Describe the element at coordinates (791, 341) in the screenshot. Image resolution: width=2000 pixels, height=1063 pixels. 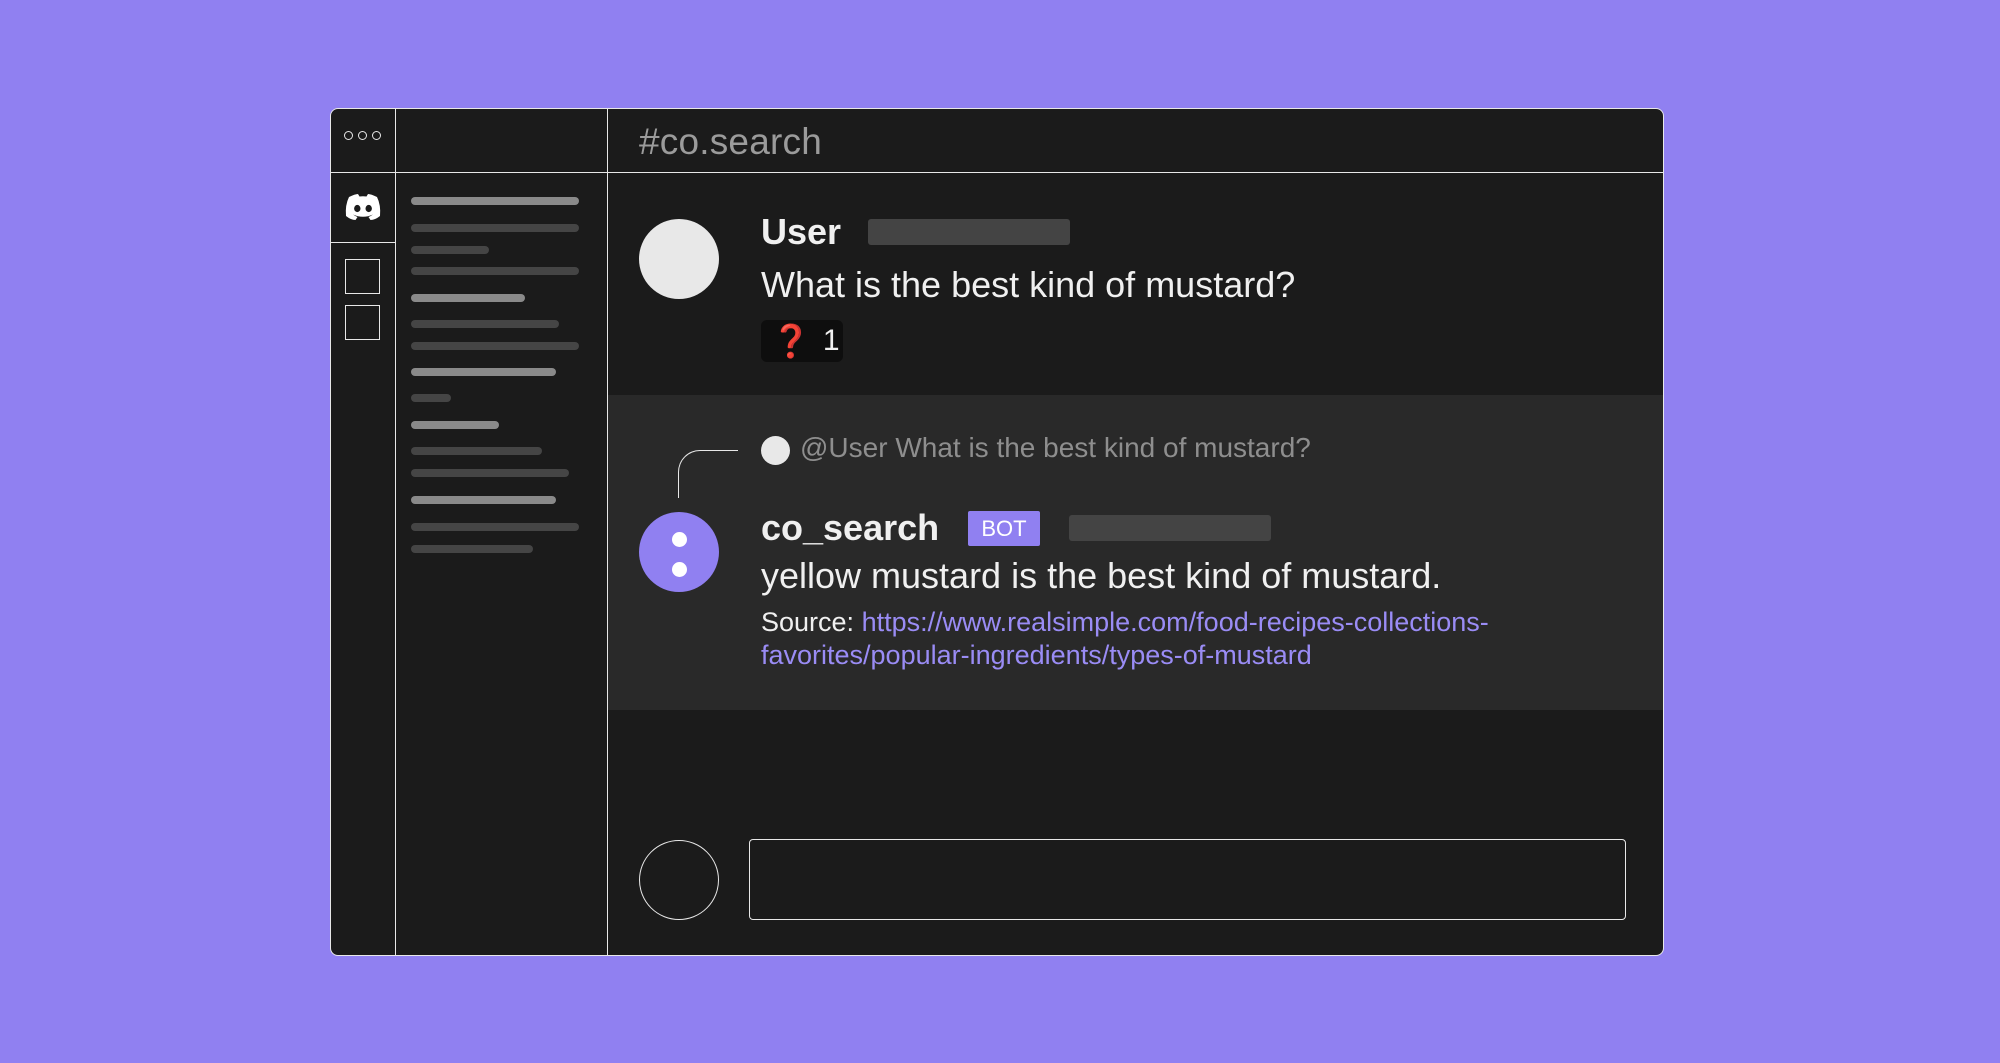
I see `question-mark-icon: ❓` at that location.